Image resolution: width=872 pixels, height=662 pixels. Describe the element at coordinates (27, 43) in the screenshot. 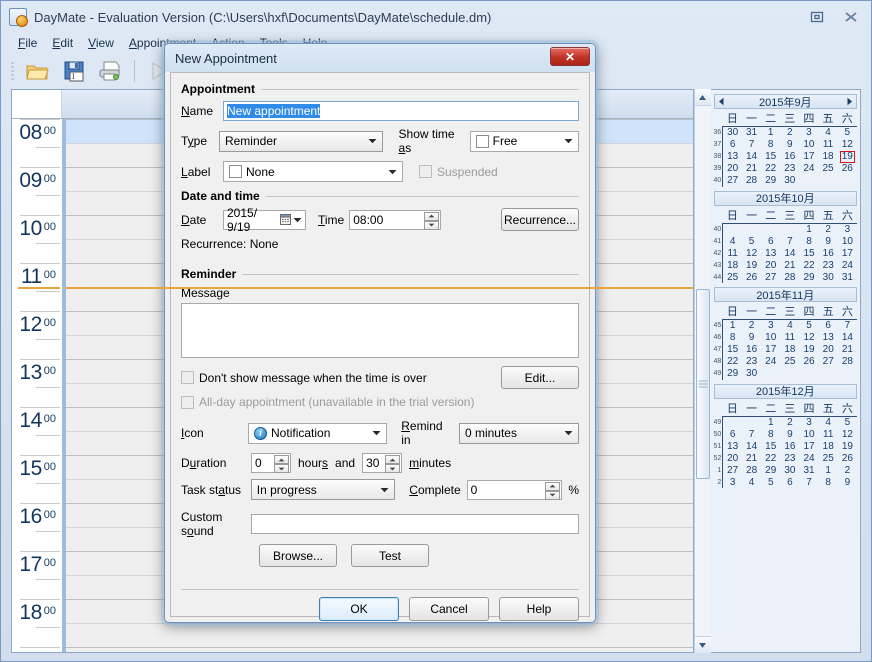

I see `menu-item-file: File` at that location.